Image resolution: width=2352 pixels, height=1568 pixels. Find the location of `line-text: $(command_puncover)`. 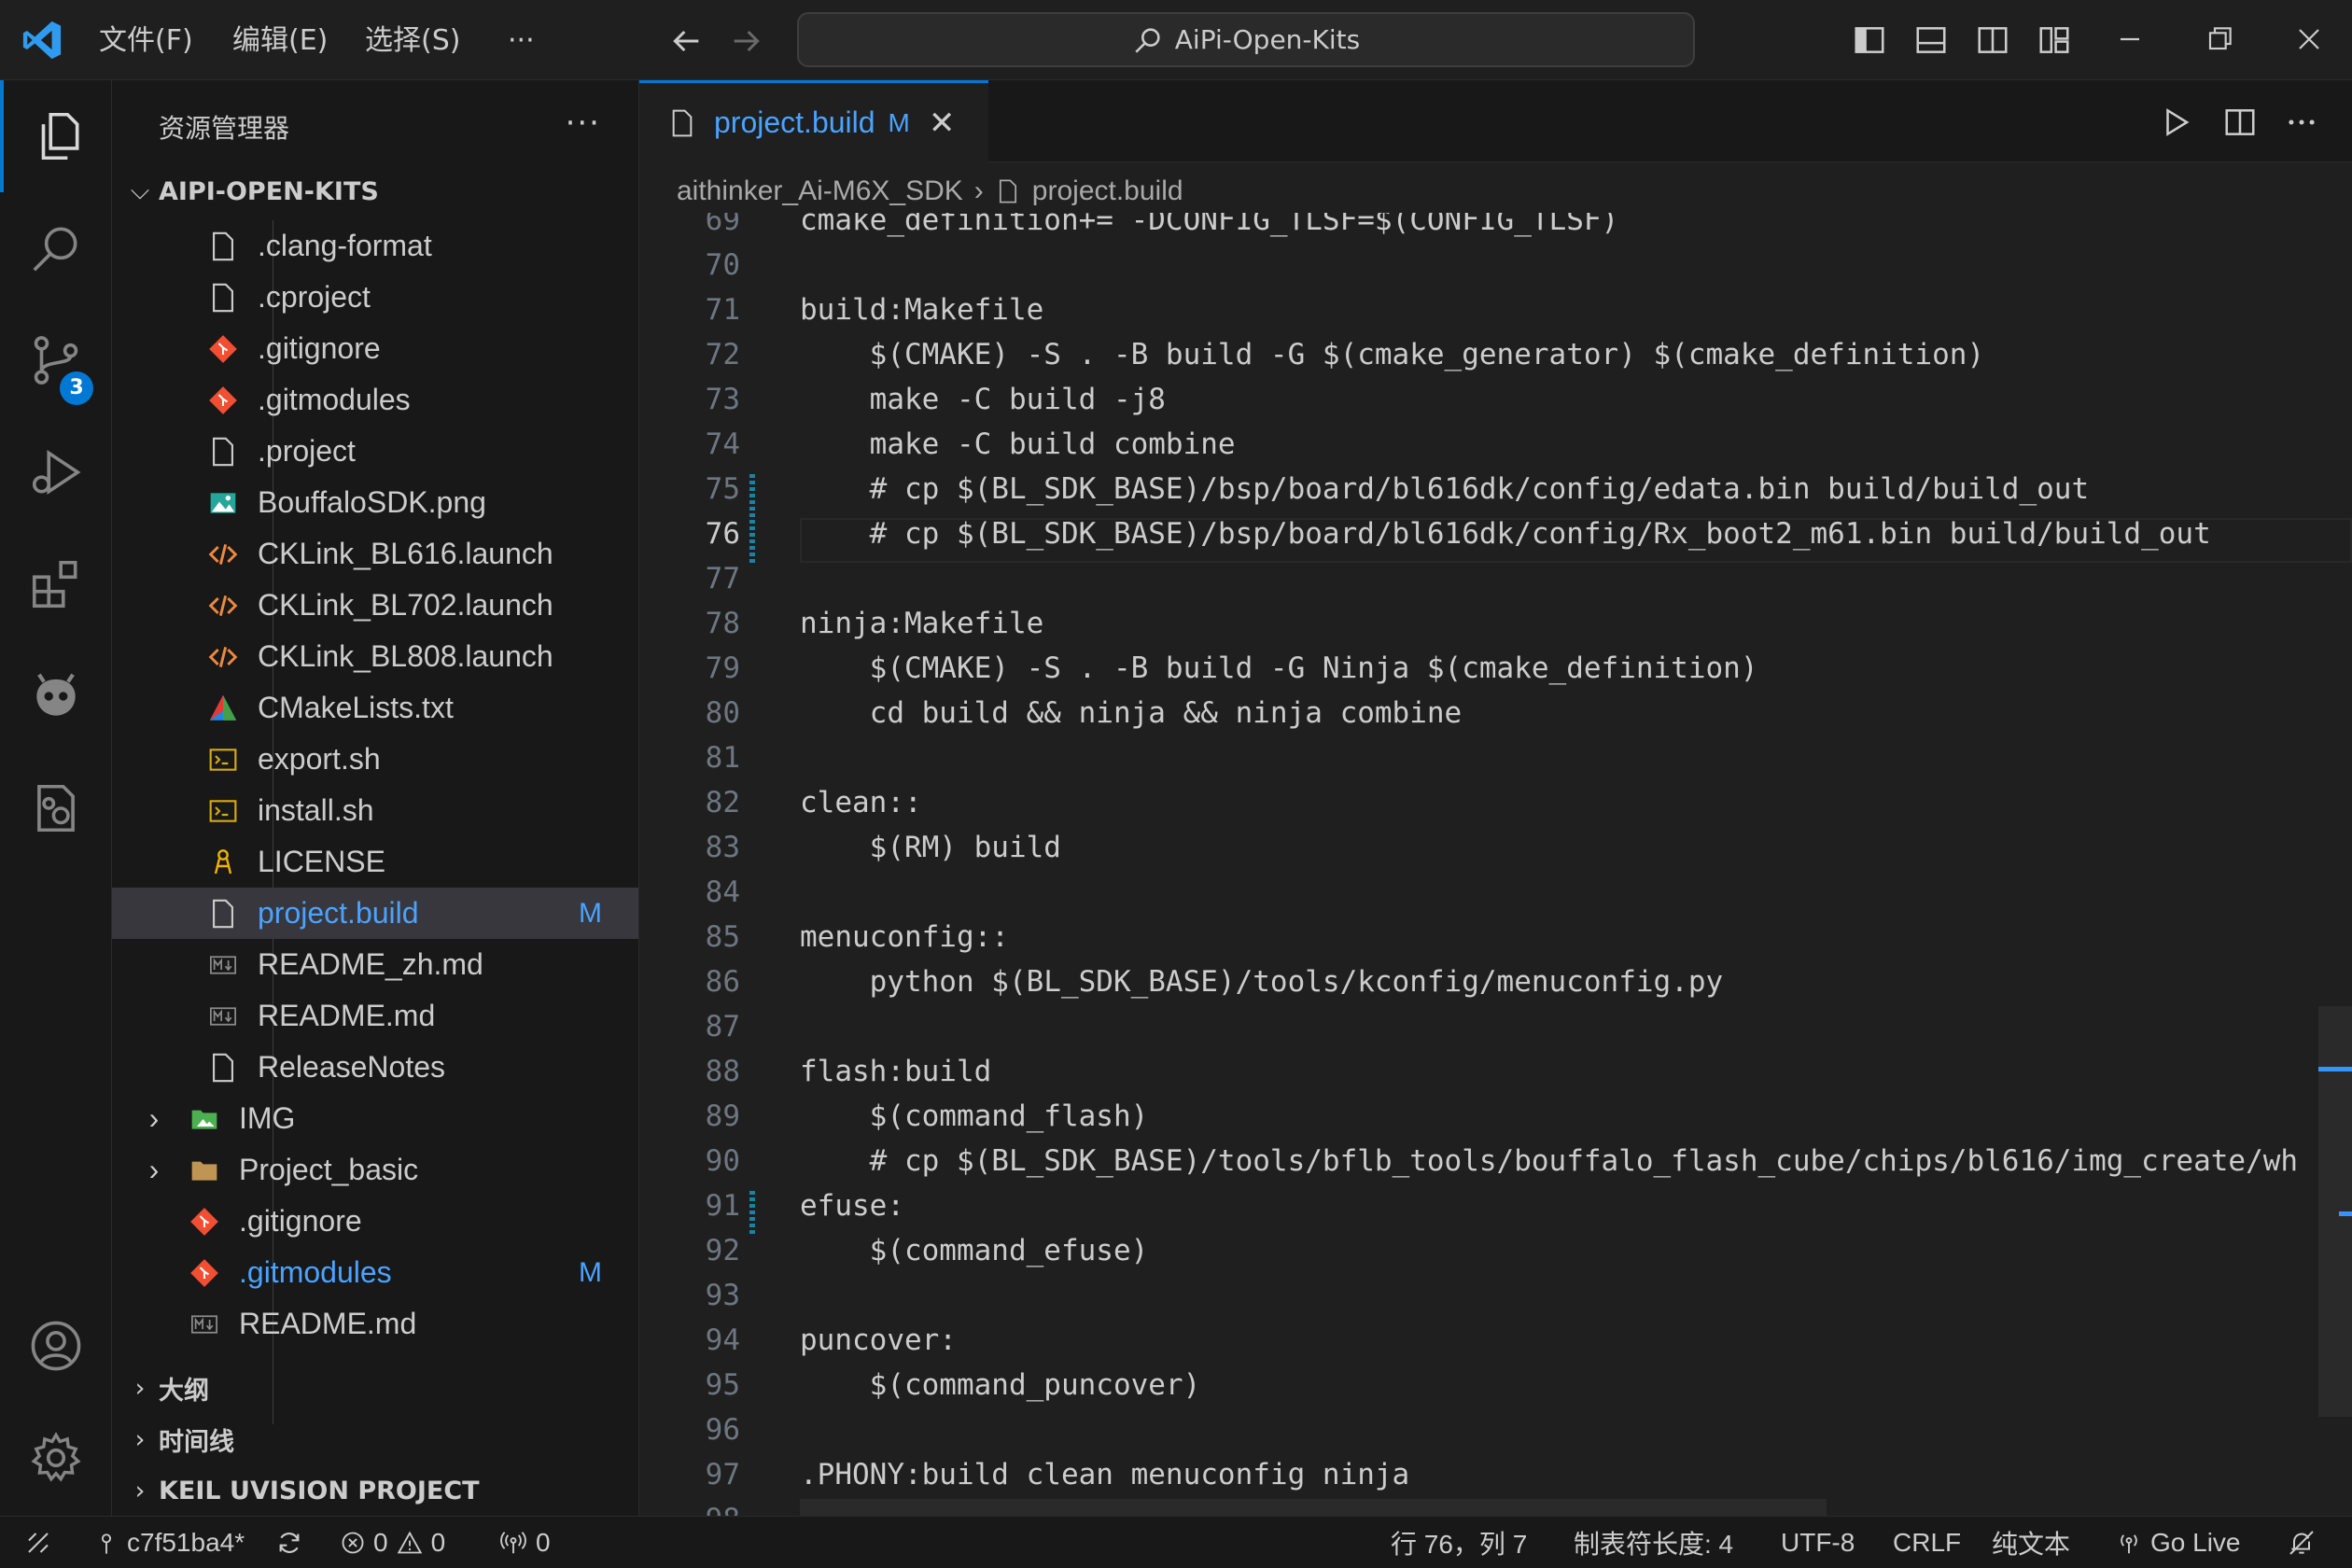

line-text: $(command_puncover) is located at coordinates (1001, 1385).